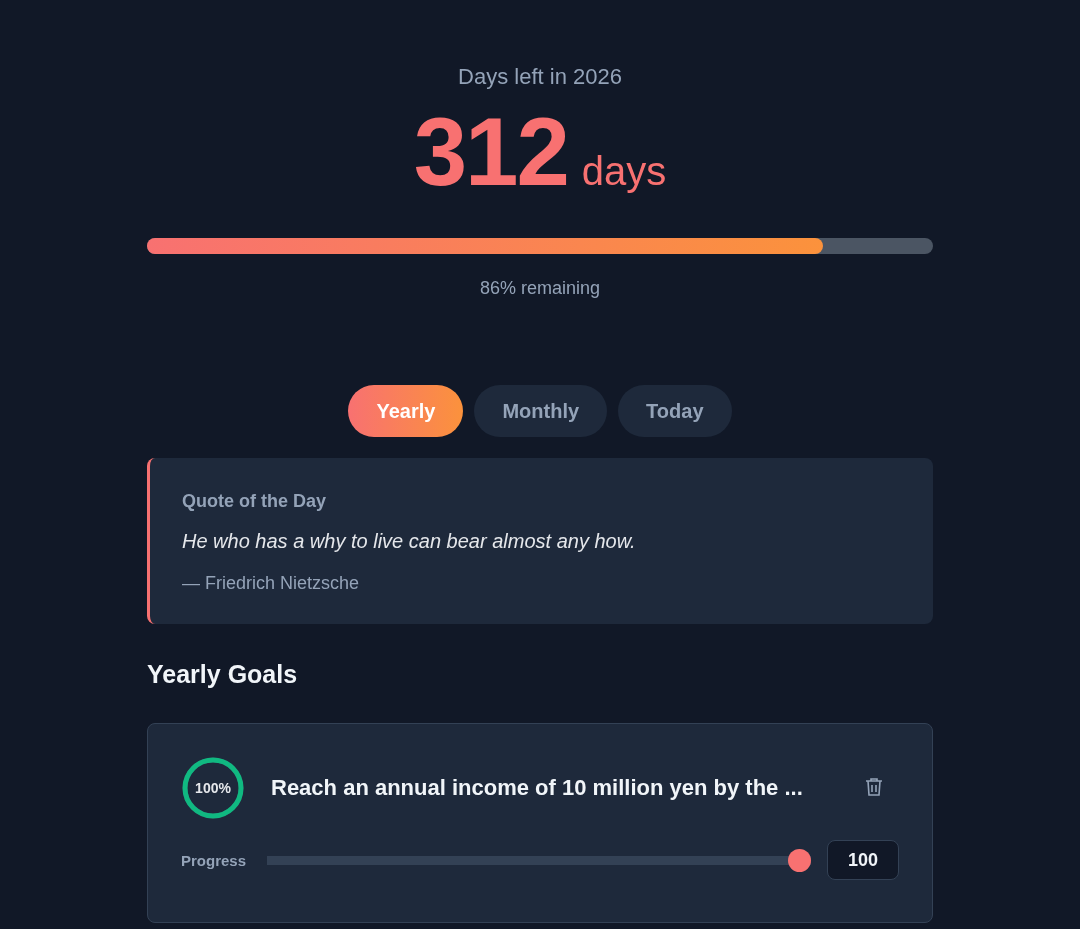  I want to click on quote-text: He who has a why to live can bear almost any how., so click(409, 541).